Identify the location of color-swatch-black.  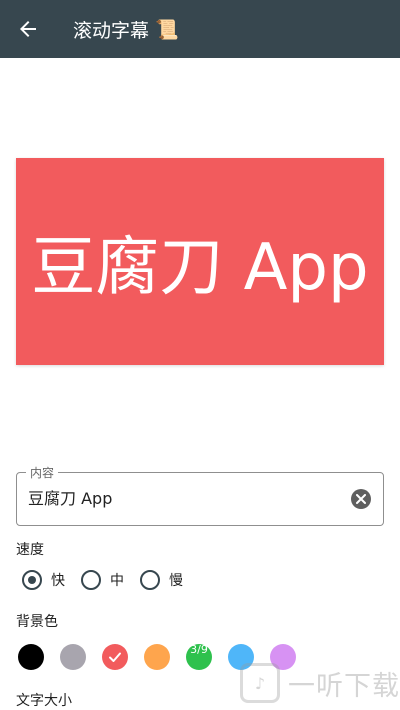
(31, 657).